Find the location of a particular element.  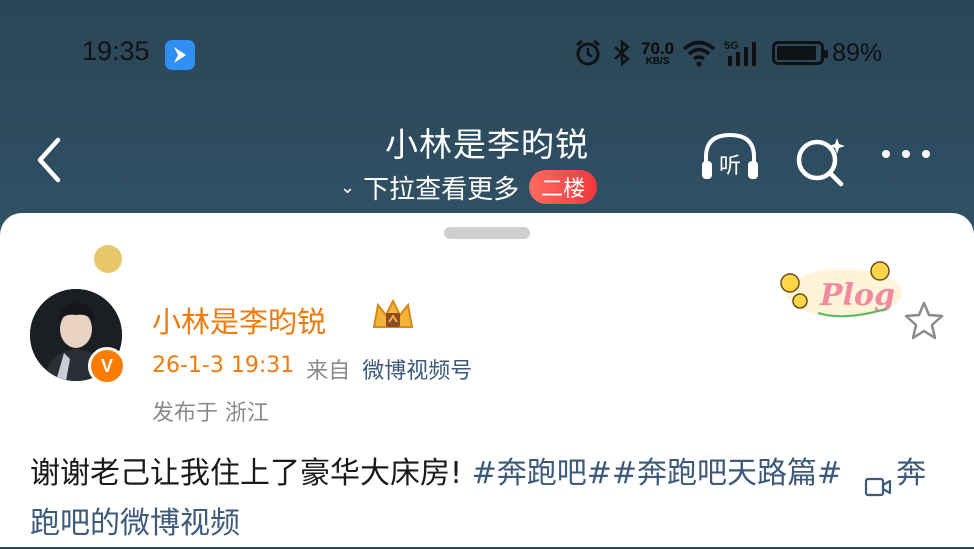

hashtag-link: #奔跑吧天路篇# is located at coordinates (727, 473).